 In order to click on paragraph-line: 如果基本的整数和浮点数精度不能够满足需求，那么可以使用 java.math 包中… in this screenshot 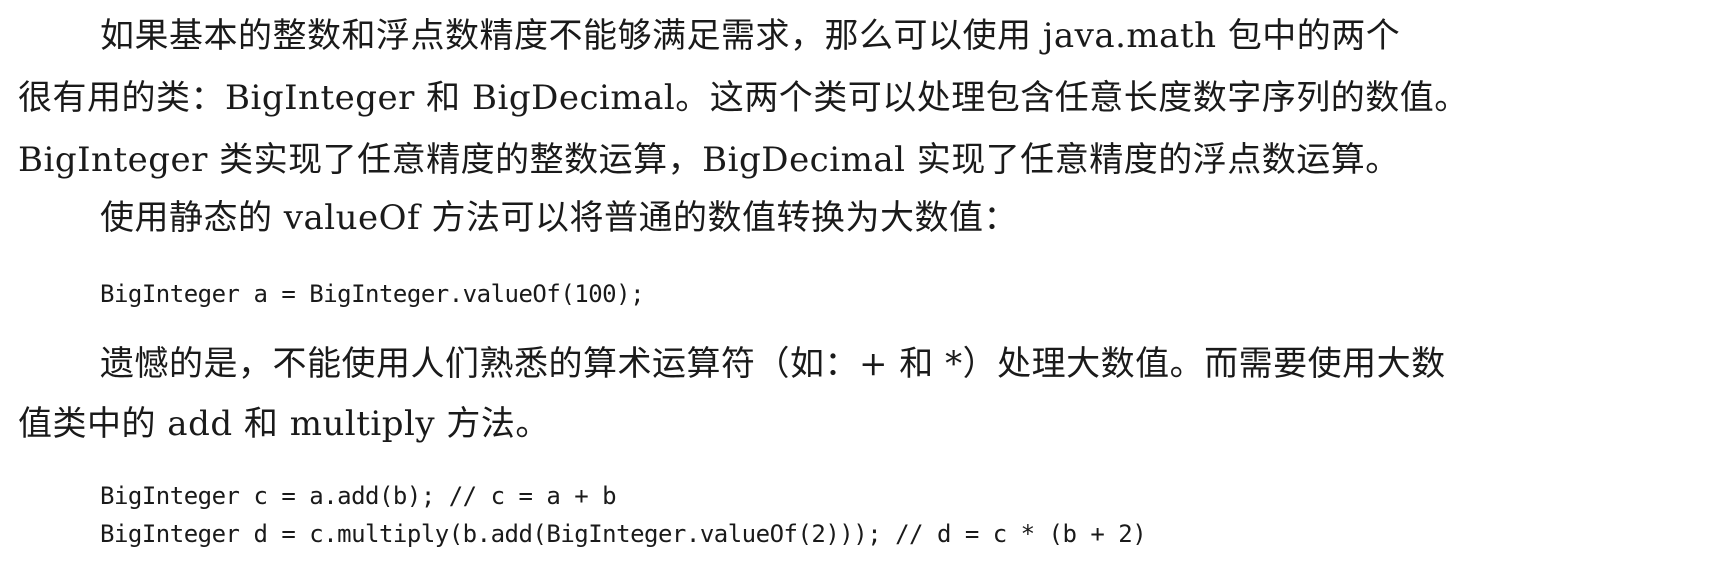, I will do `click(750, 36)`.